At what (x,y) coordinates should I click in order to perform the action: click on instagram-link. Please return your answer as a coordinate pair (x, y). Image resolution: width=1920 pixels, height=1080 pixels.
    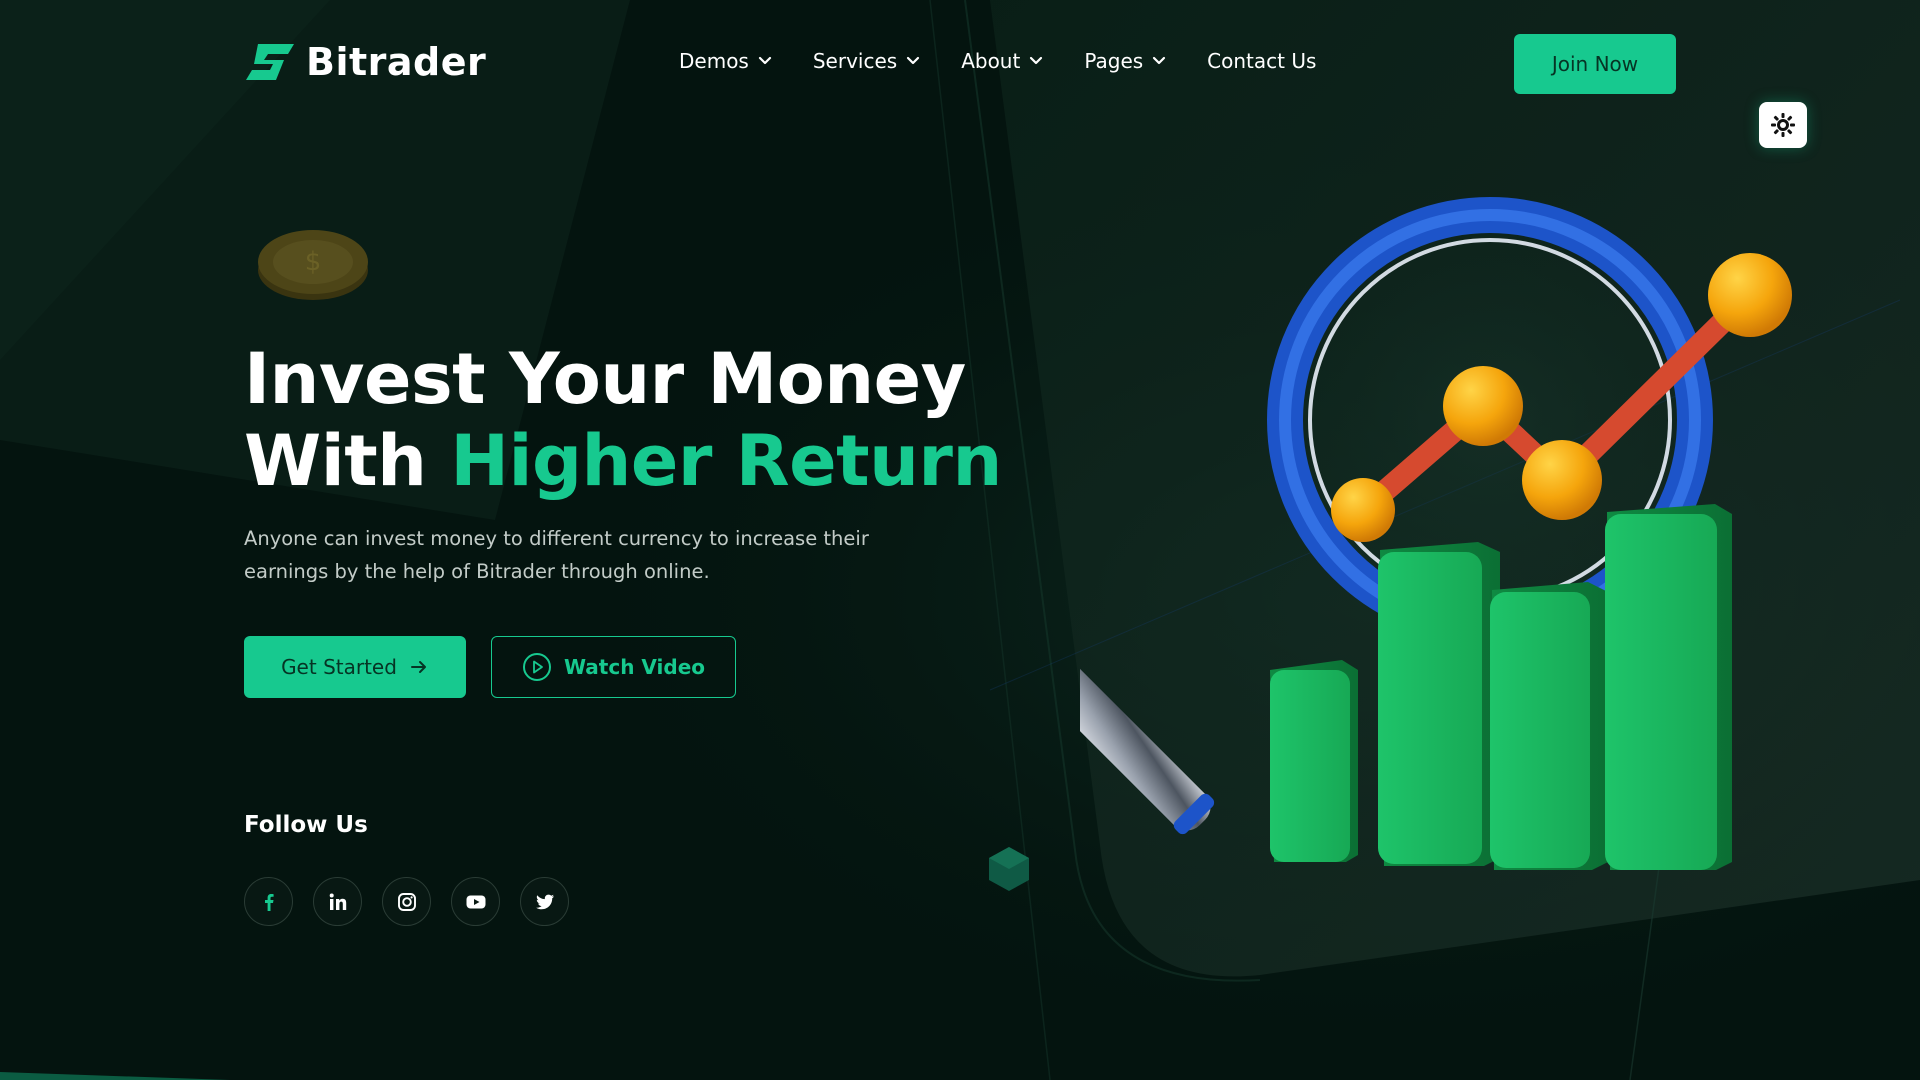
    Looking at the image, I should click on (406, 901).